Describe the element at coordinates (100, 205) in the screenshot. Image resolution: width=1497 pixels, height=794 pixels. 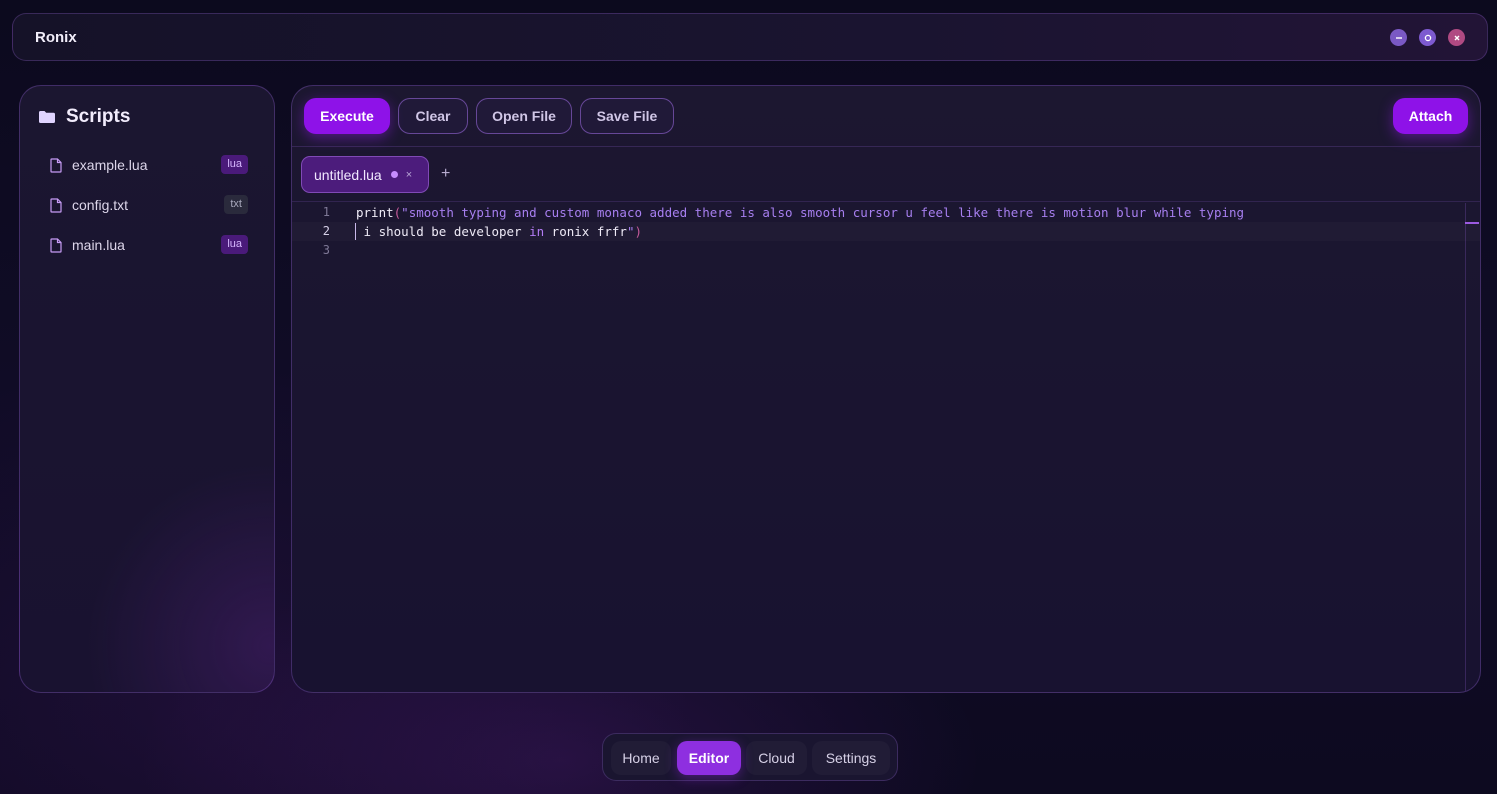
I see `file-name: config.txt` at that location.